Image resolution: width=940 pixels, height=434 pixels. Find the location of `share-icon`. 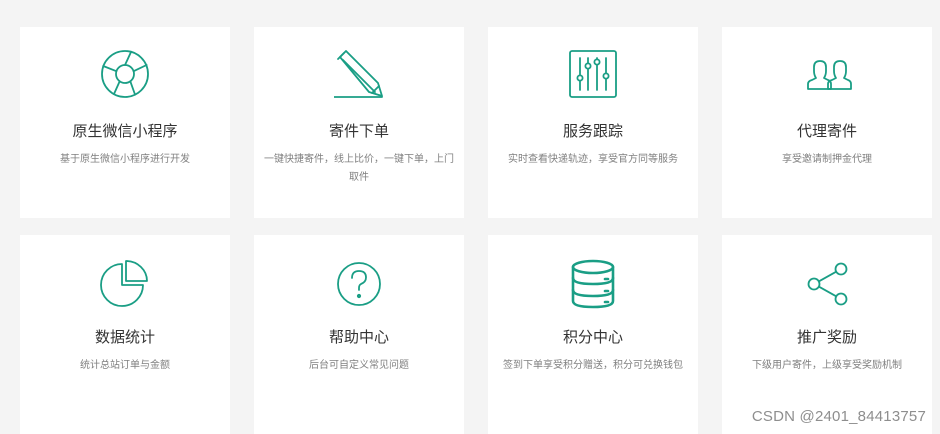

share-icon is located at coordinates (827, 284).